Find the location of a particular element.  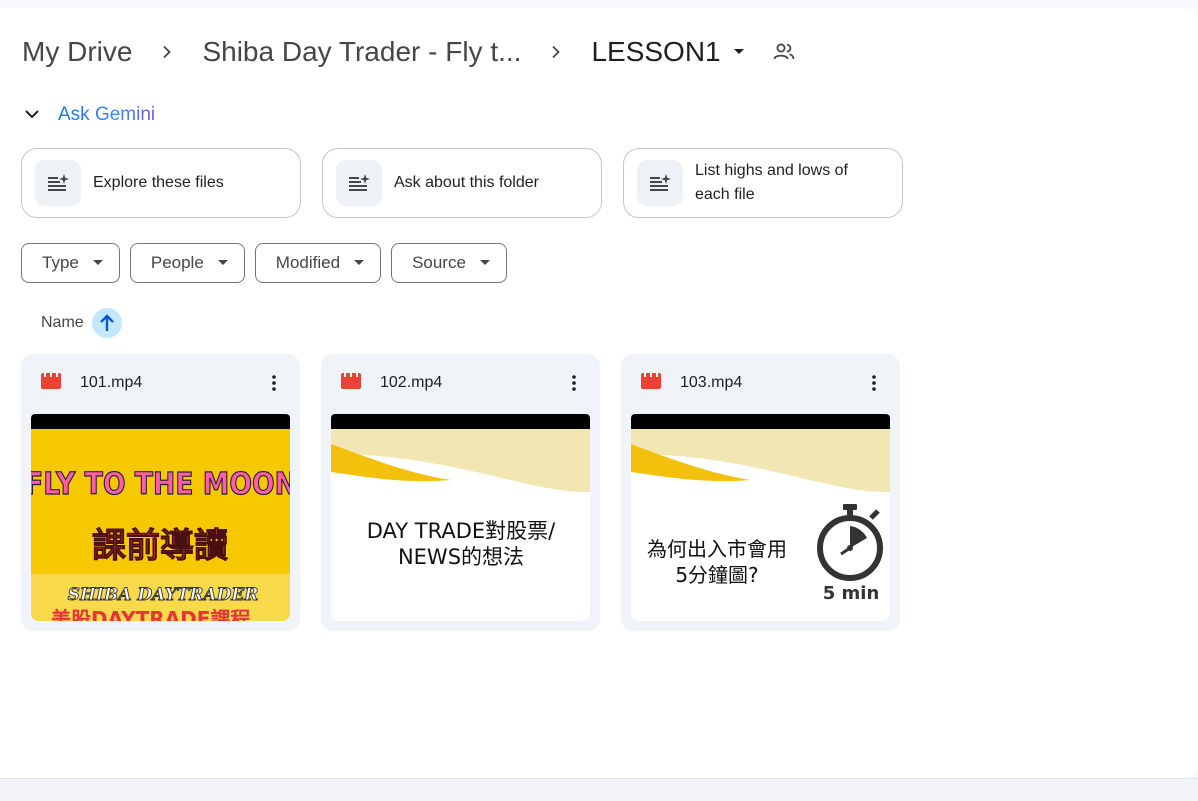

filter-label: People is located at coordinates (177, 262).